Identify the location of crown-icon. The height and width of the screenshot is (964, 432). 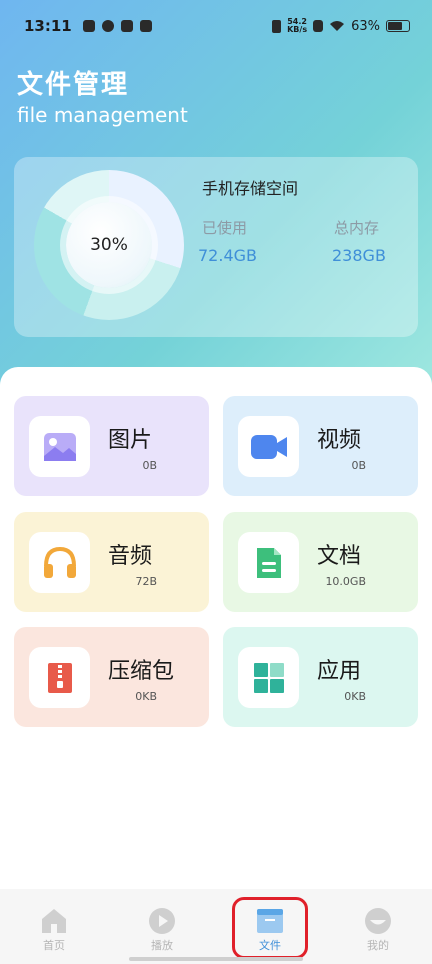
(88, 26).